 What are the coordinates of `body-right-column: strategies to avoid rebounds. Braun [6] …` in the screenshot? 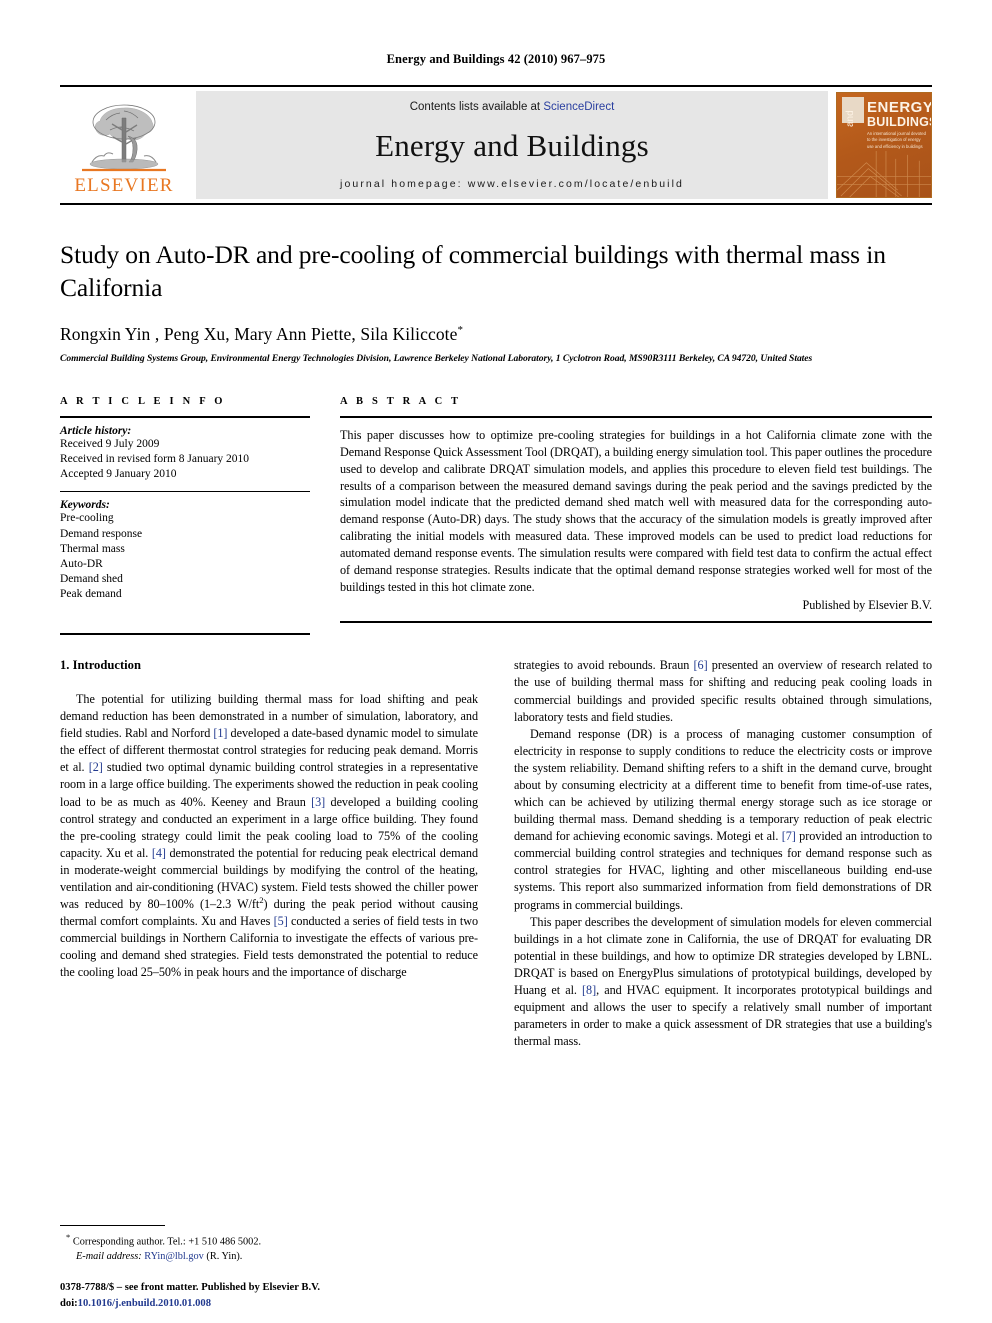 It's located at (723, 853).